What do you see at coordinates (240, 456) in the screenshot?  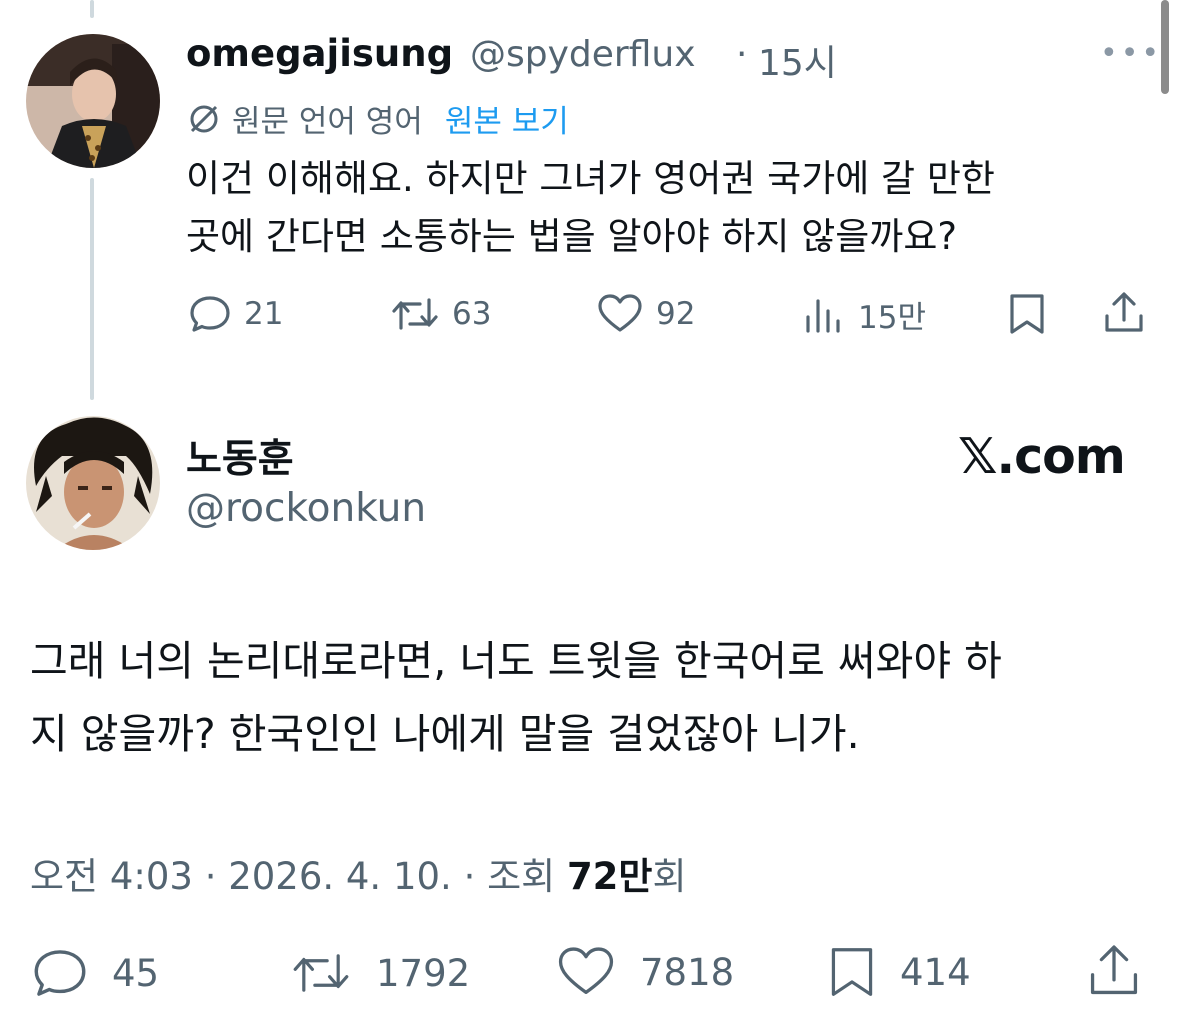 I see `display-name: 노동훈` at bounding box center [240, 456].